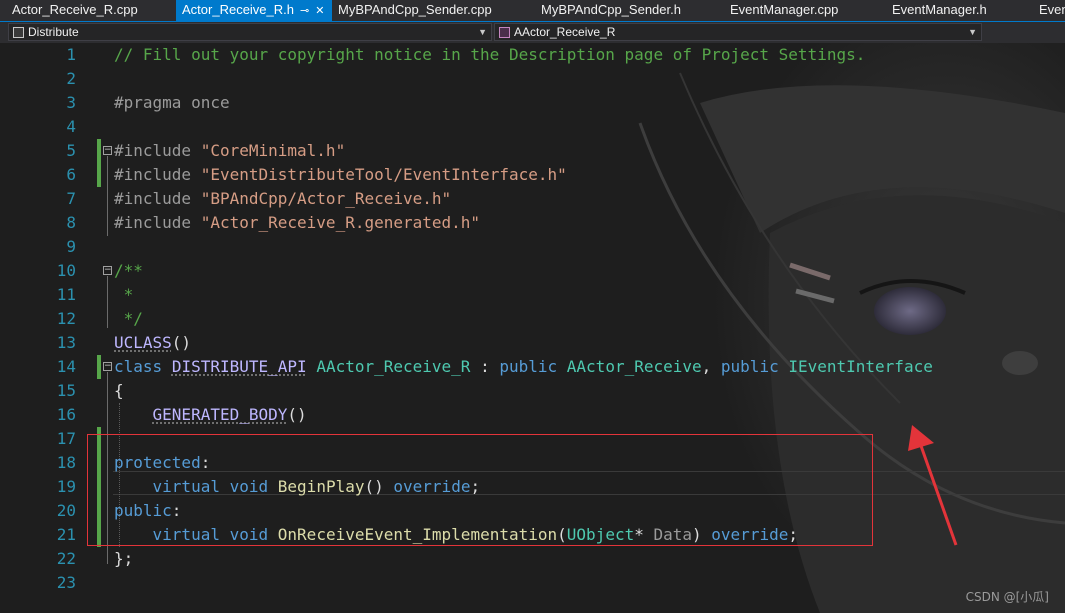 This screenshot has height=613, width=1065. What do you see at coordinates (71, 78) in the screenshot?
I see `line-number: 2` at bounding box center [71, 78].